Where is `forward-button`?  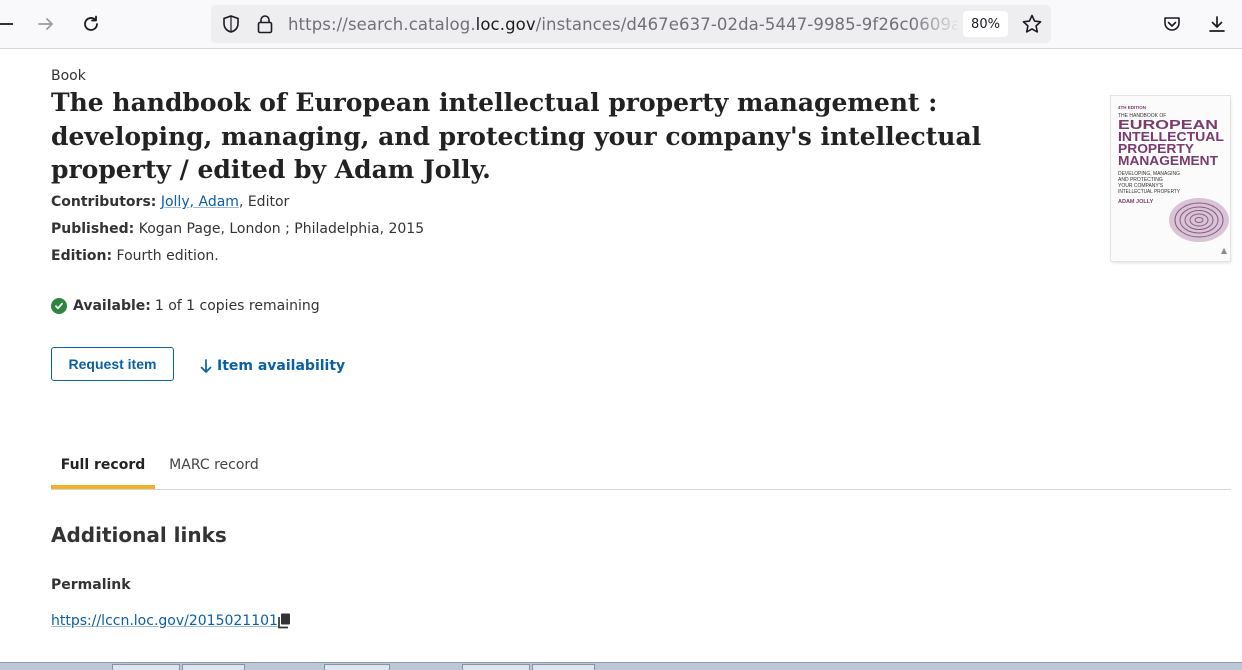 forward-button is located at coordinates (46, 24).